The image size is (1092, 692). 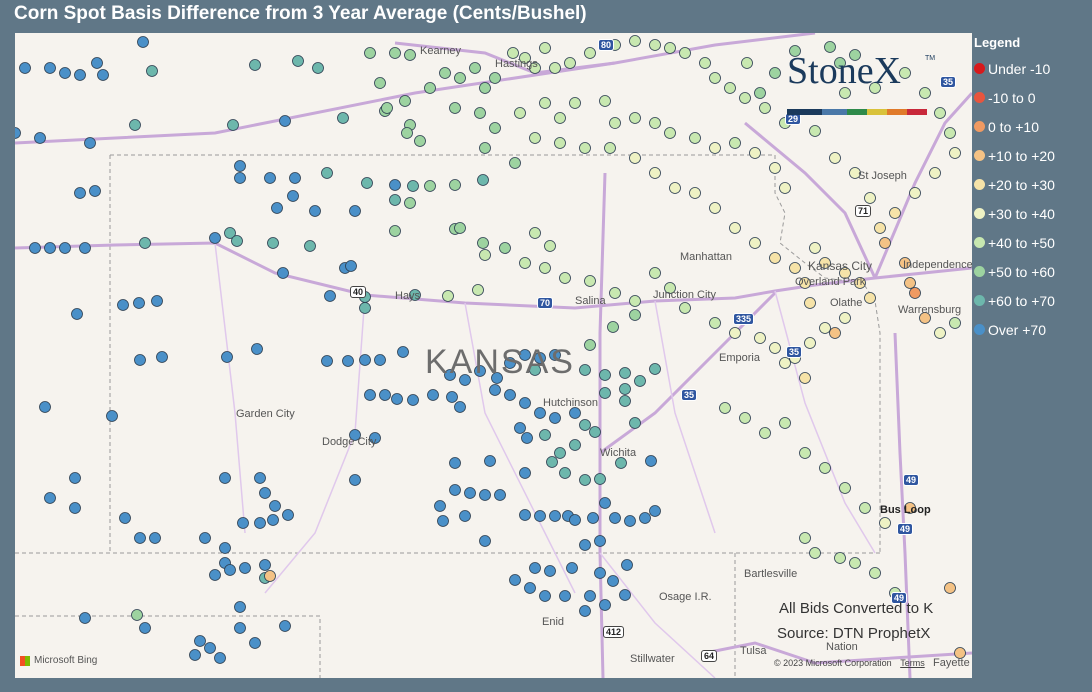 What do you see at coordinates (1033, 300) in the screenshot?
I see `legend-item: +60 to +70` at bounding box center [1033, 300].